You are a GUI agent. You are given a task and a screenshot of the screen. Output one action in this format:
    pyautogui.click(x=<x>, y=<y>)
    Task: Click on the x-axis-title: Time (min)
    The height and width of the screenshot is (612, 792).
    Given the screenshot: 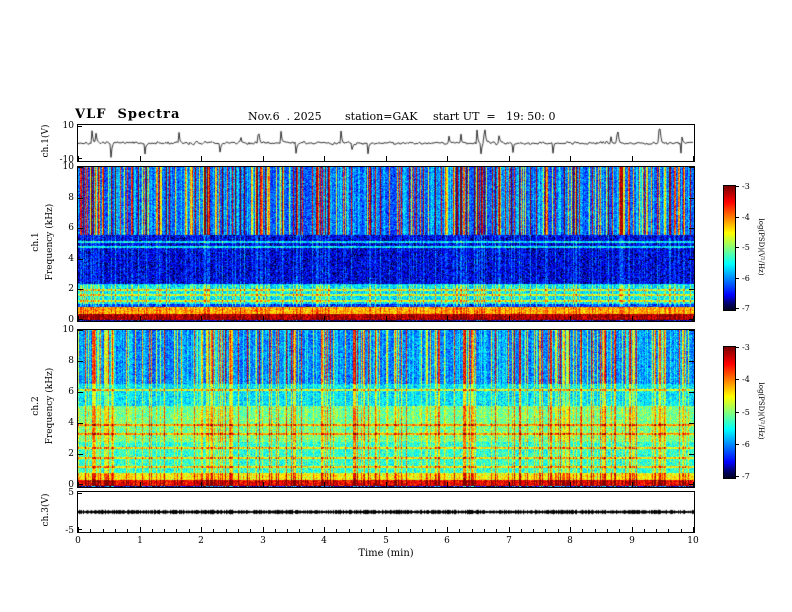 What is the action you would take?
    pyautogui.click(x=386, y=553)
    